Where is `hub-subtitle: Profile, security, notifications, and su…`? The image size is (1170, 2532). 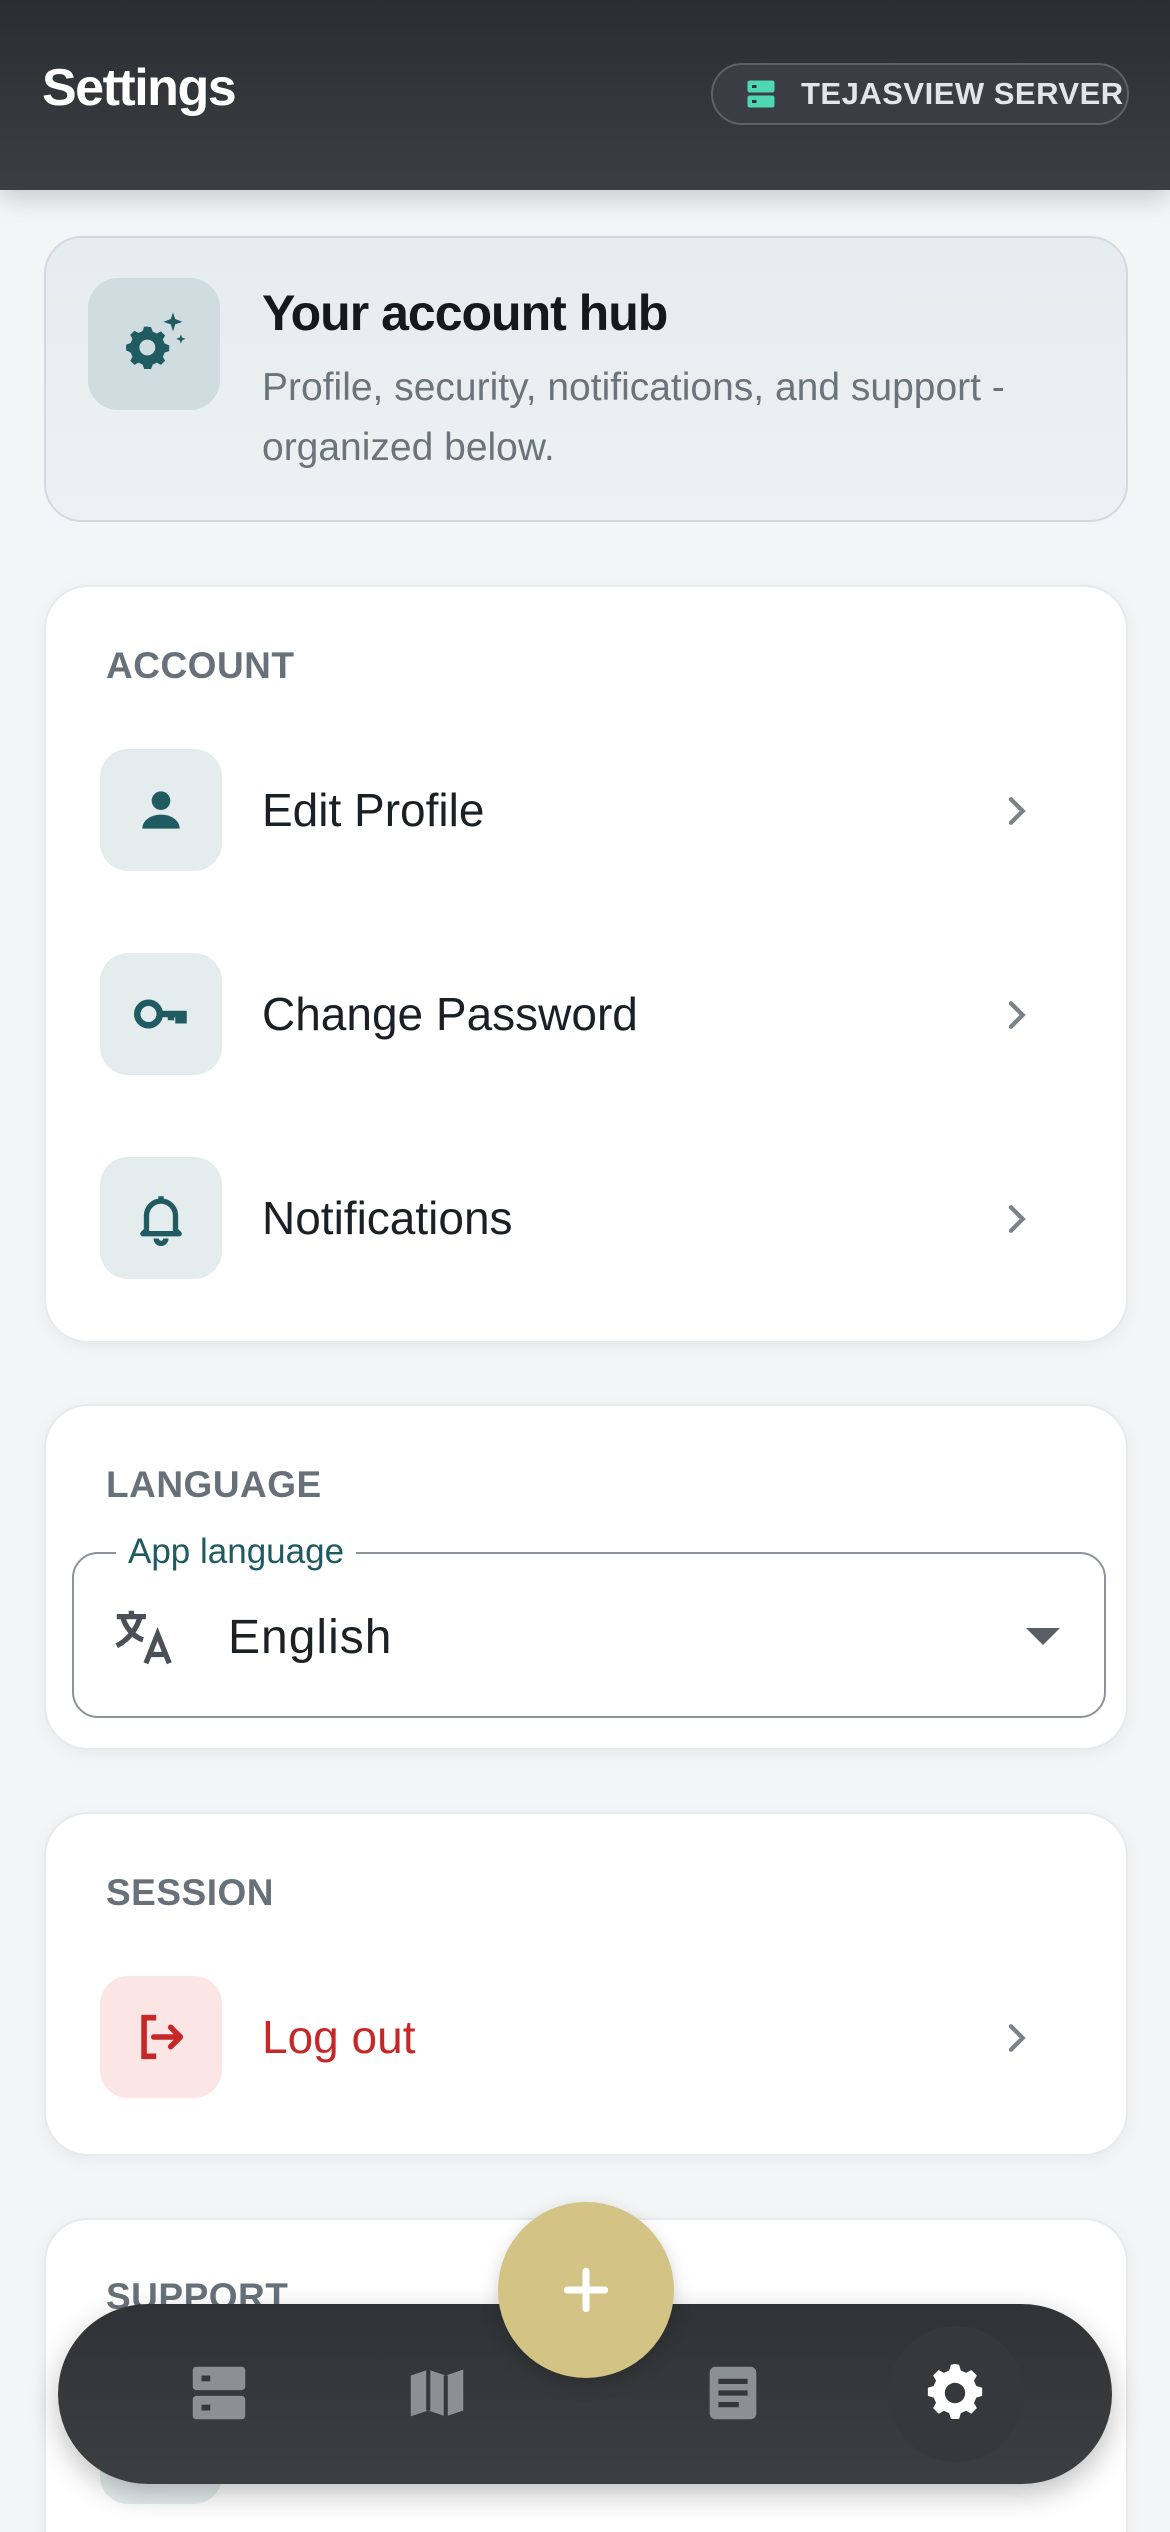 hub-subtitle: Profile, security, notifications, and su… is located at coordinates (633, 417).